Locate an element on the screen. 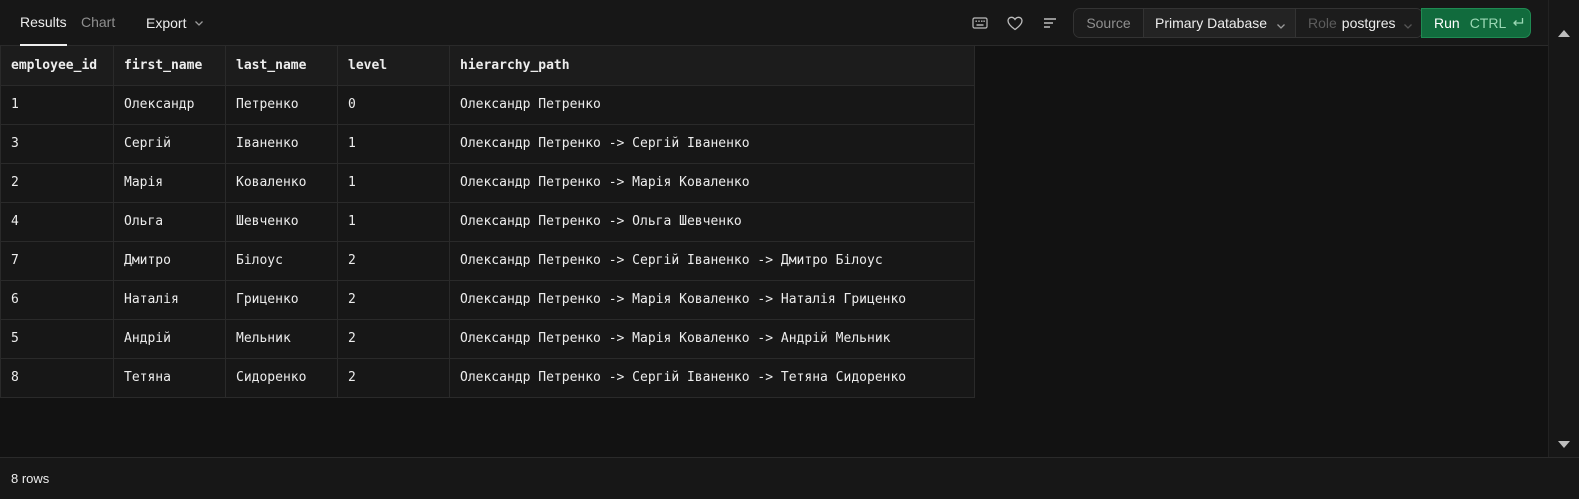 This screenshot has height=499, width=1579. table-cell: Олександр Петренко is located at coordinates (712, 105).